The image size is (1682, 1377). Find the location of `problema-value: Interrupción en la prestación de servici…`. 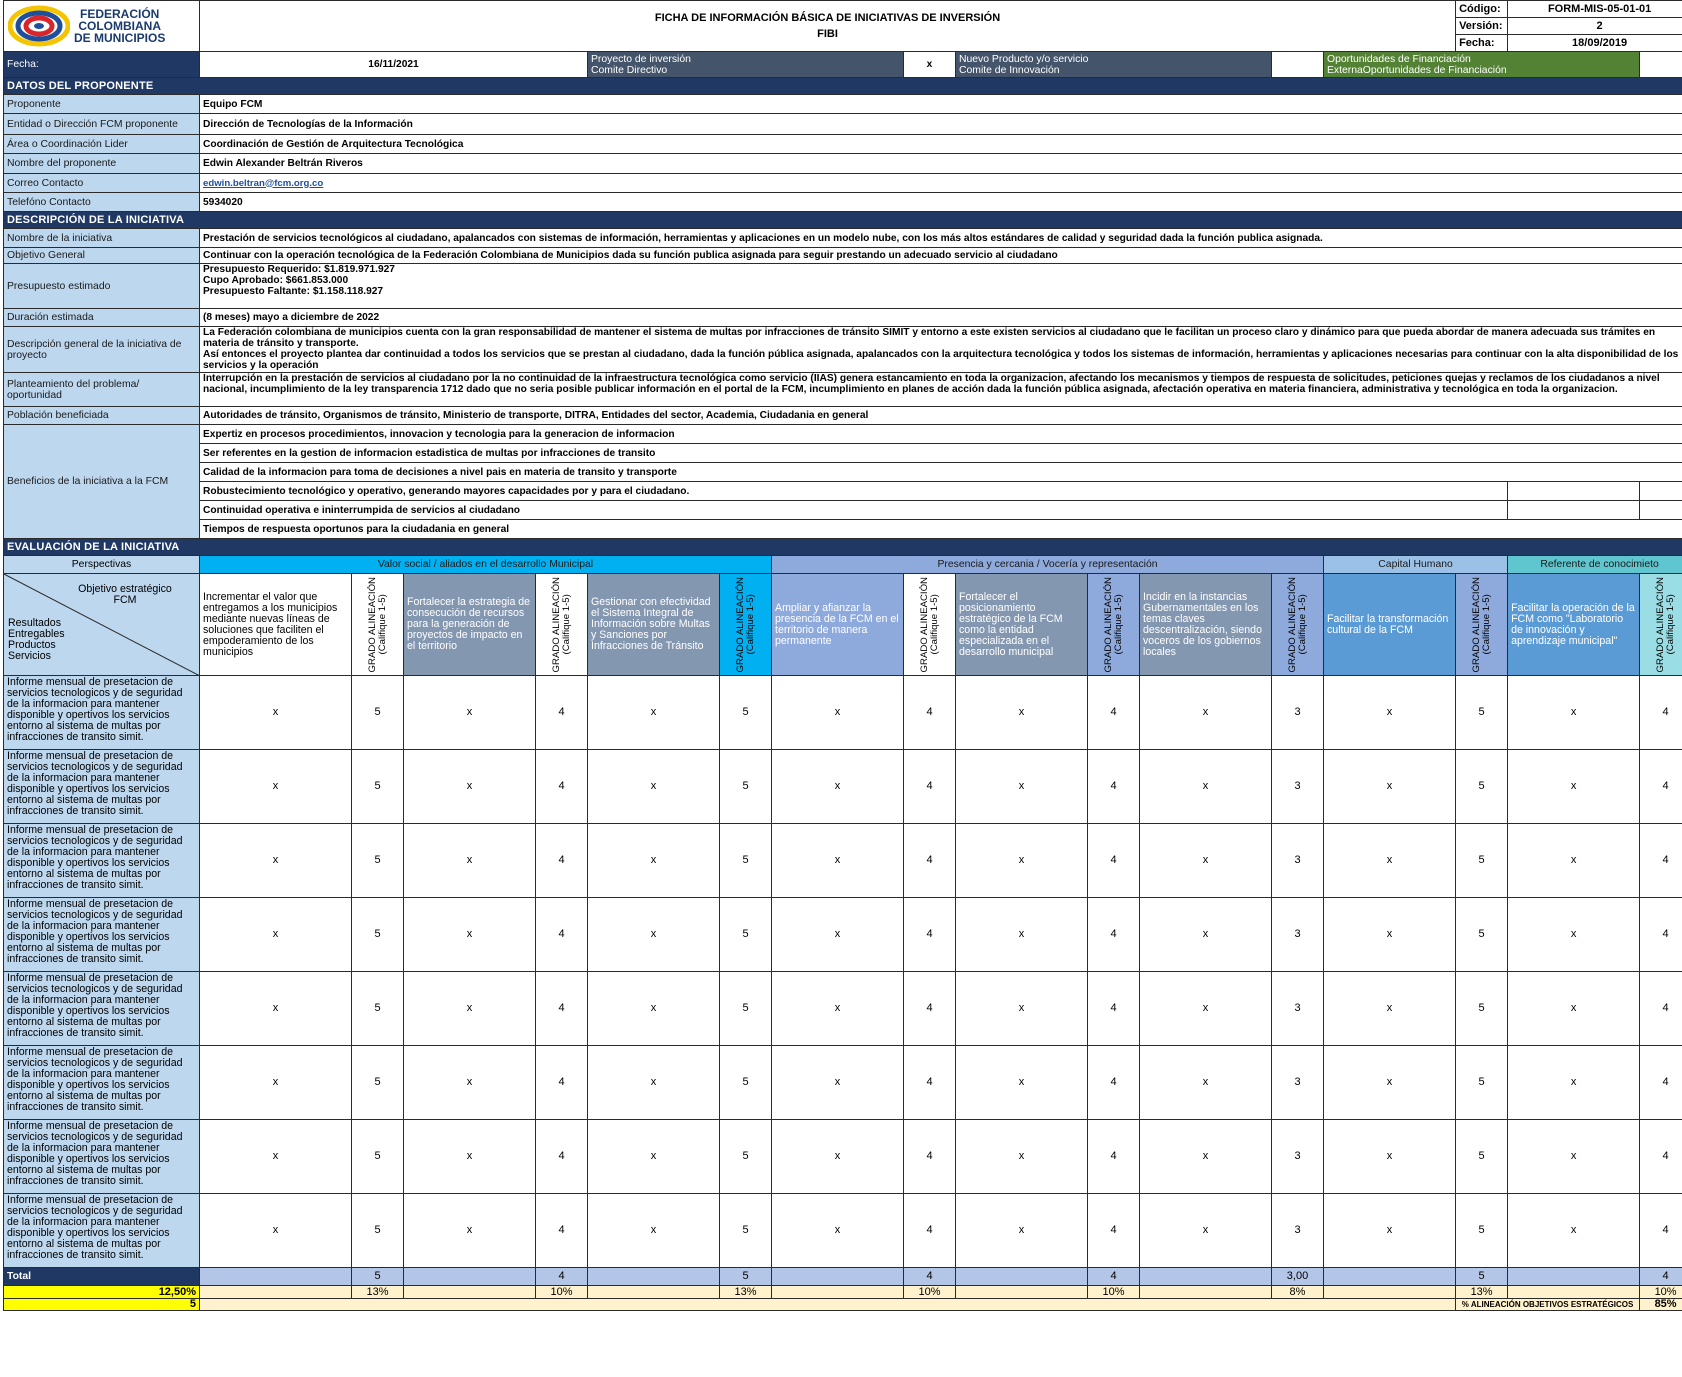

problema-value: Interrupción en la prestación de servici… is located at coordinates (940, 389).